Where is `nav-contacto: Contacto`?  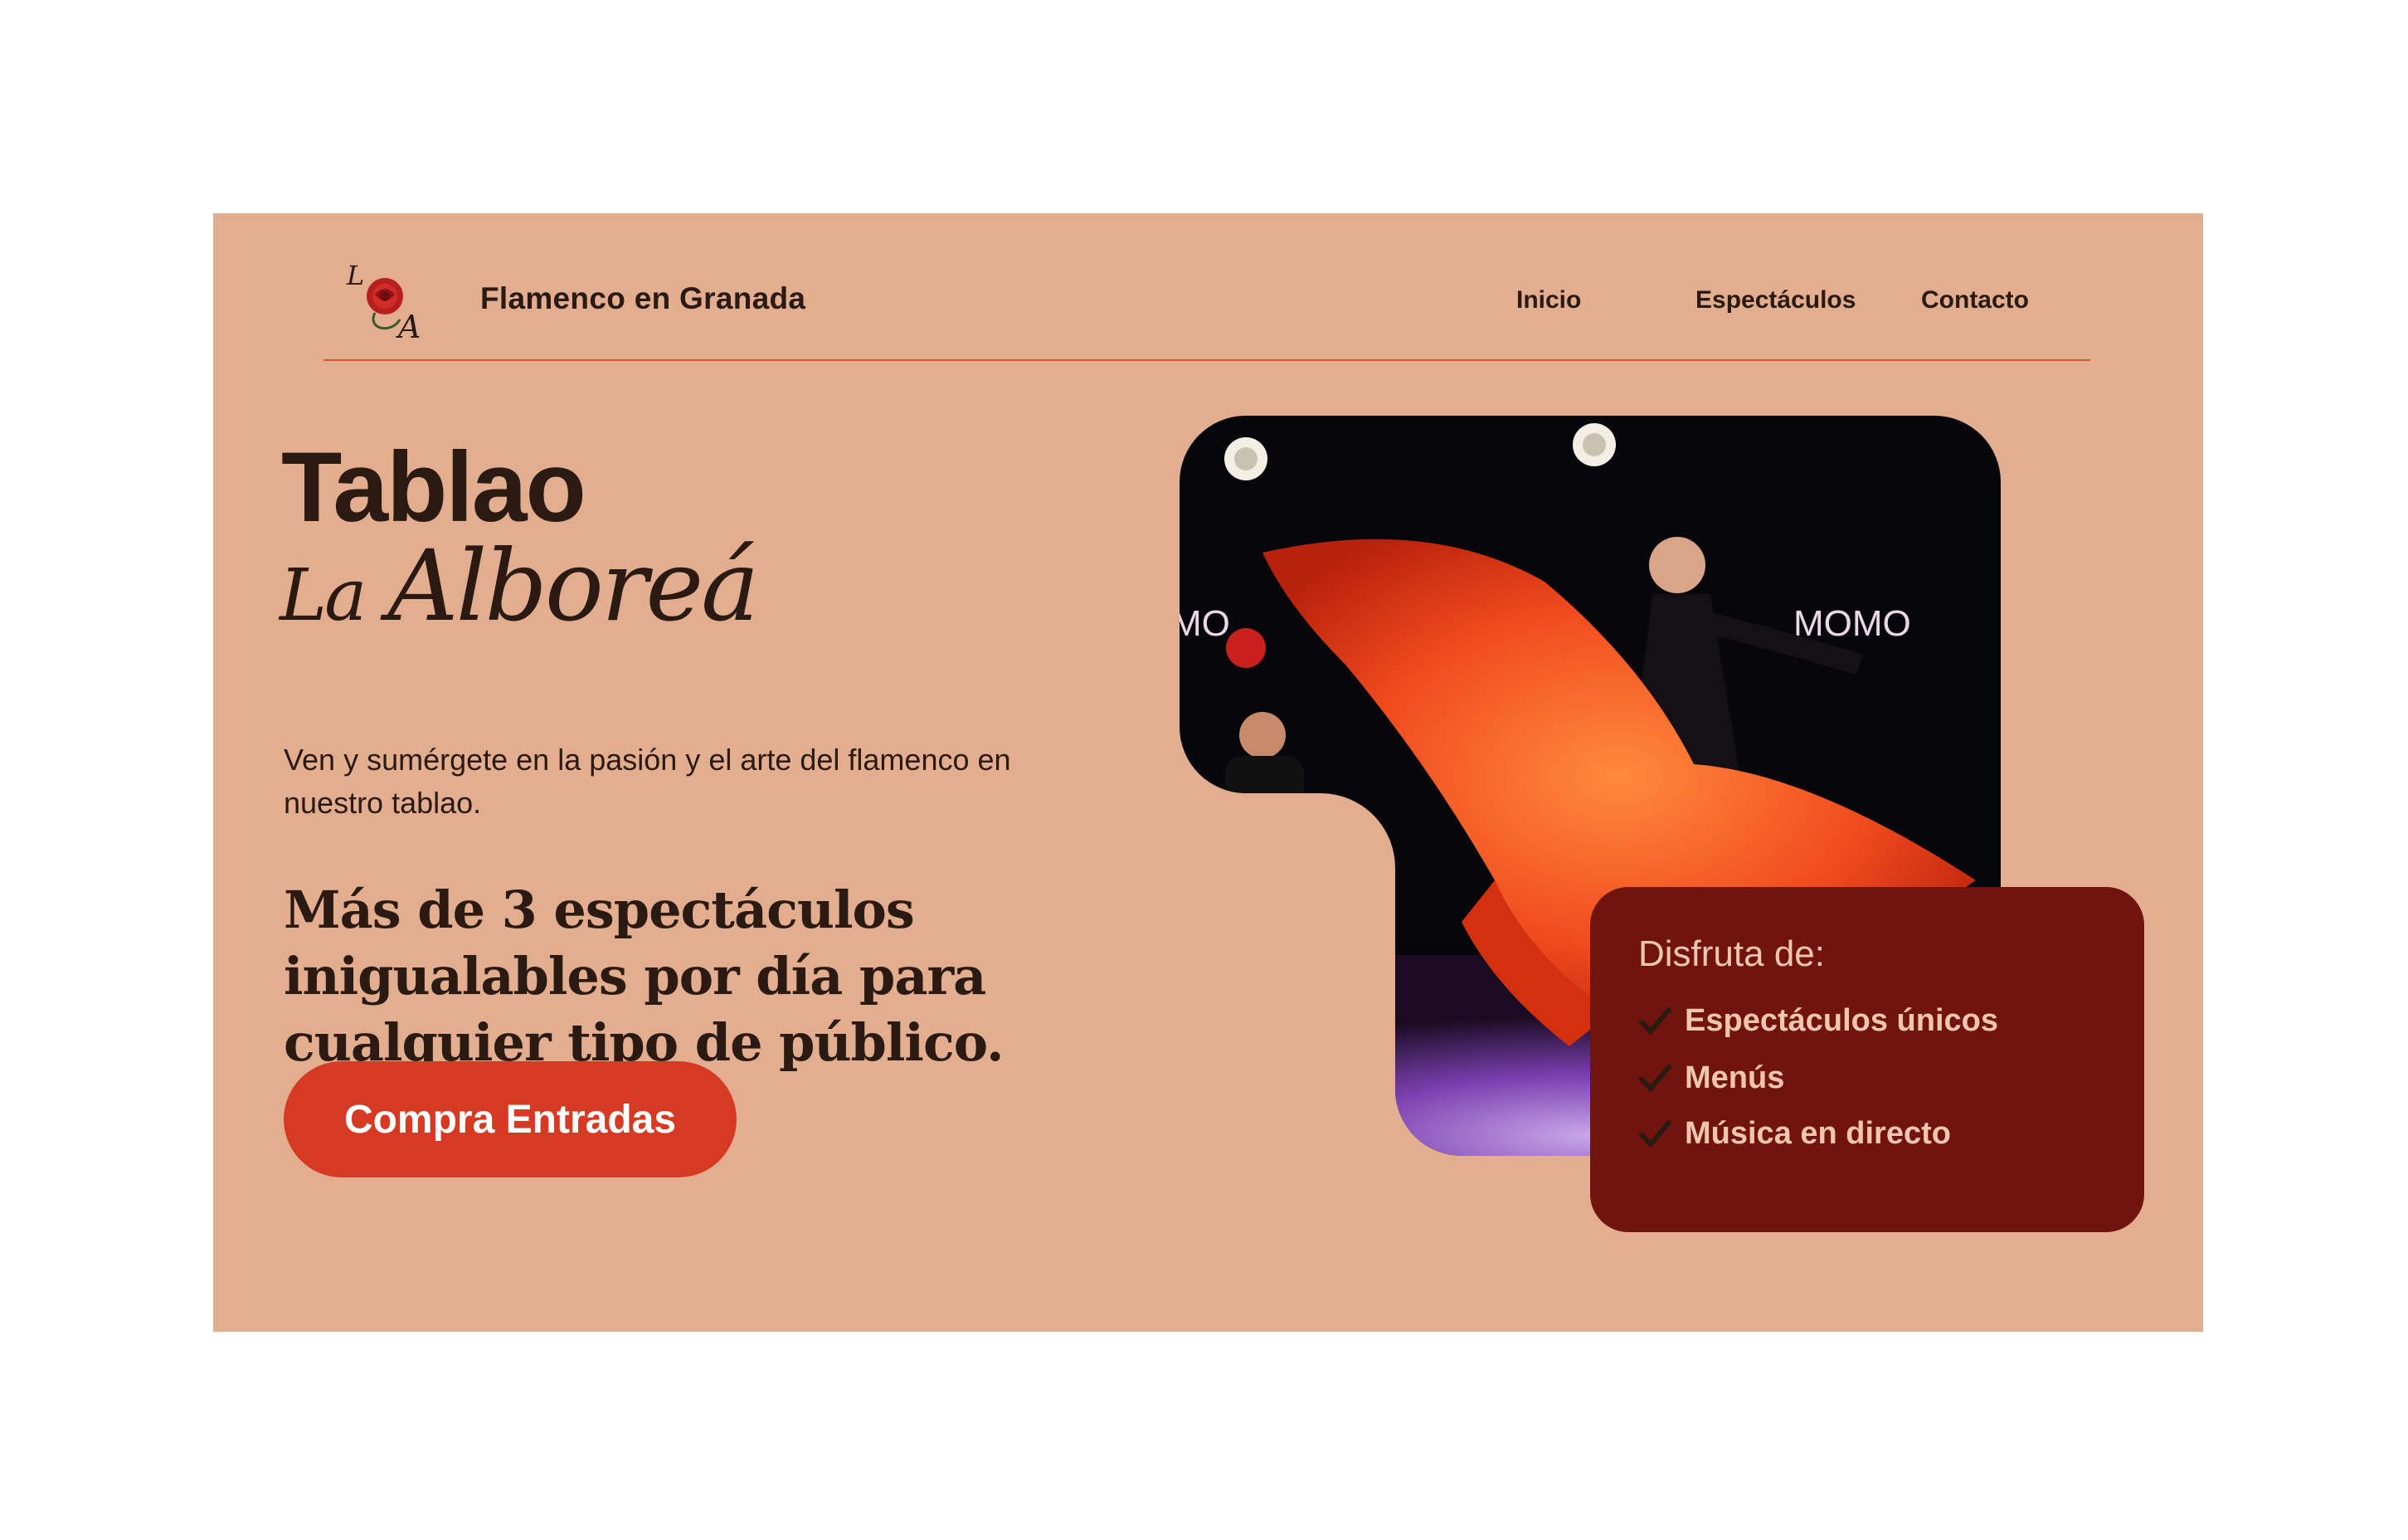 nav-contacto: Contacto is located at coordinates (1975, 300).